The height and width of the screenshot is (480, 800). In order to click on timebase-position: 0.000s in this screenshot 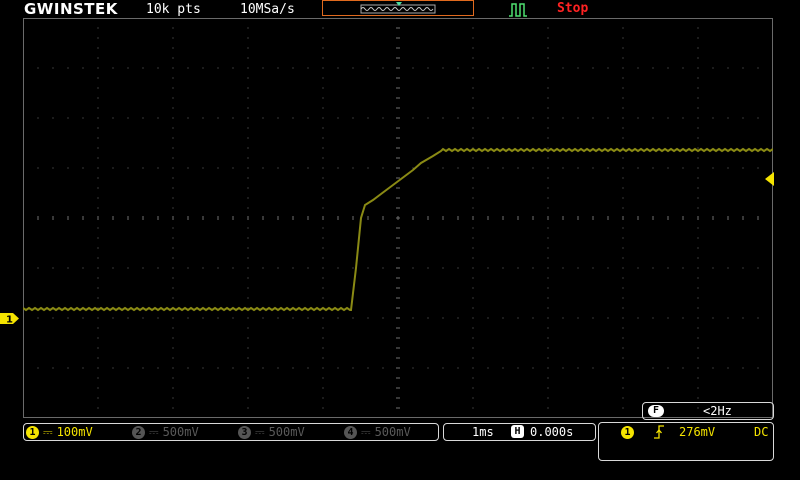, I will do `click(552, 432)`.